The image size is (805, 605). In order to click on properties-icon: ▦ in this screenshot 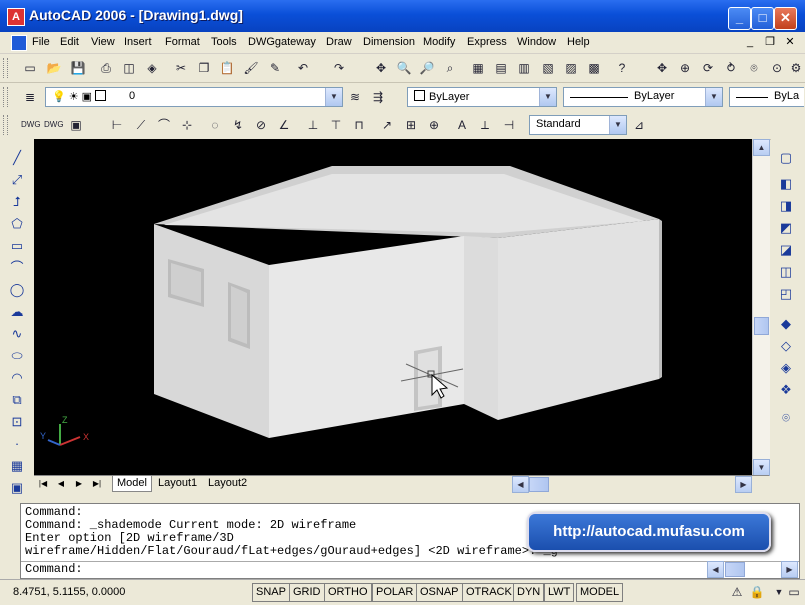, I will do `click(478, 68)`.